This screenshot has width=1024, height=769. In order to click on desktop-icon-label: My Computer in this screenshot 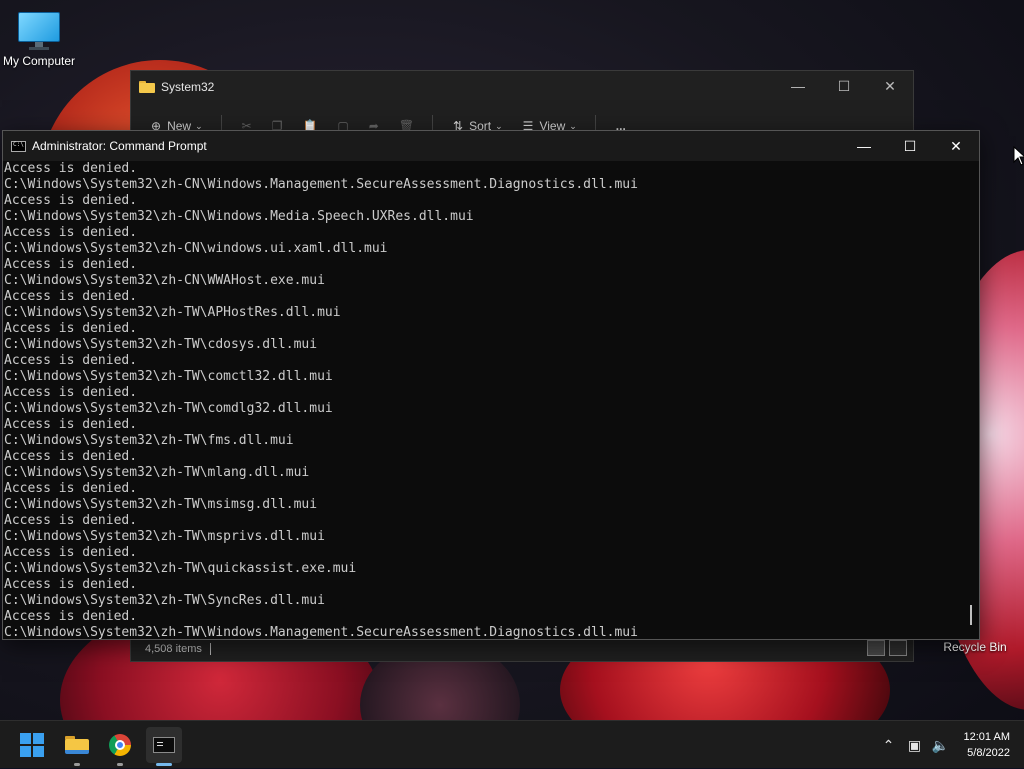, I will do `click(39, 61)`.